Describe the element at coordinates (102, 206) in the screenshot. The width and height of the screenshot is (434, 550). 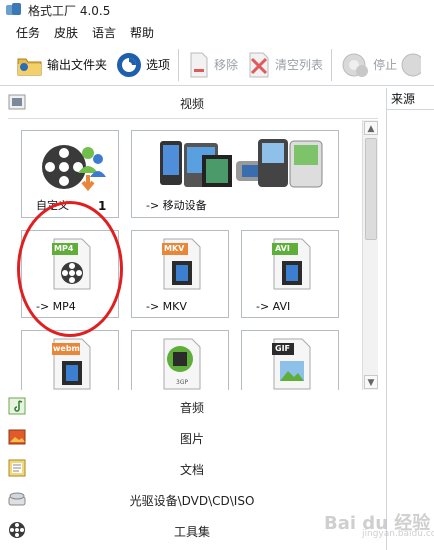
I see `tile-custom-number: 1` at that location.